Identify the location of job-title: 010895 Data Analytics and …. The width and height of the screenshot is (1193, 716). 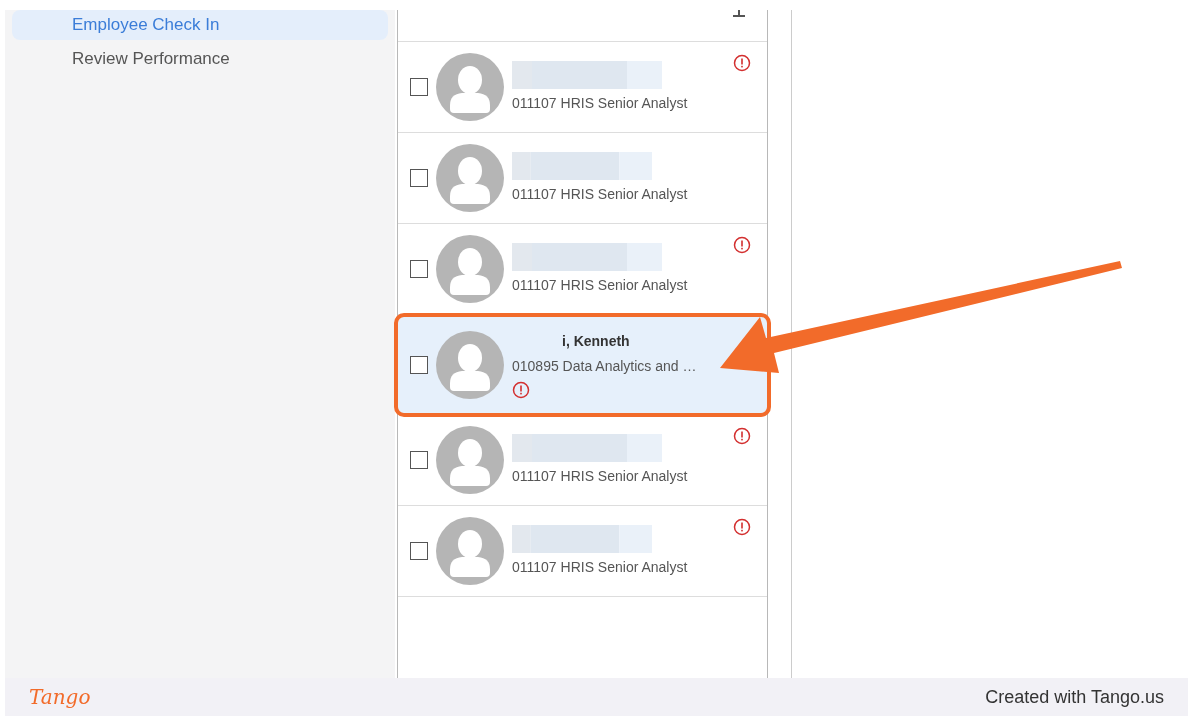
(605, 366).